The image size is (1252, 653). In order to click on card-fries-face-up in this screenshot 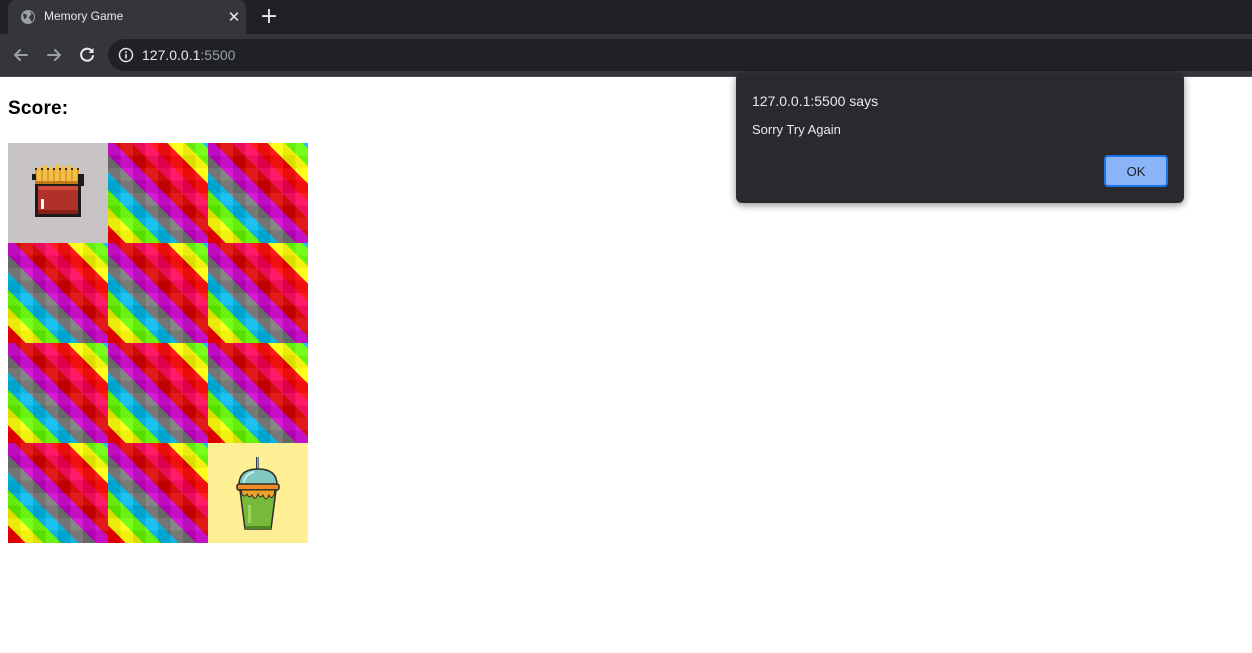, I will do `click(58, 193)`.